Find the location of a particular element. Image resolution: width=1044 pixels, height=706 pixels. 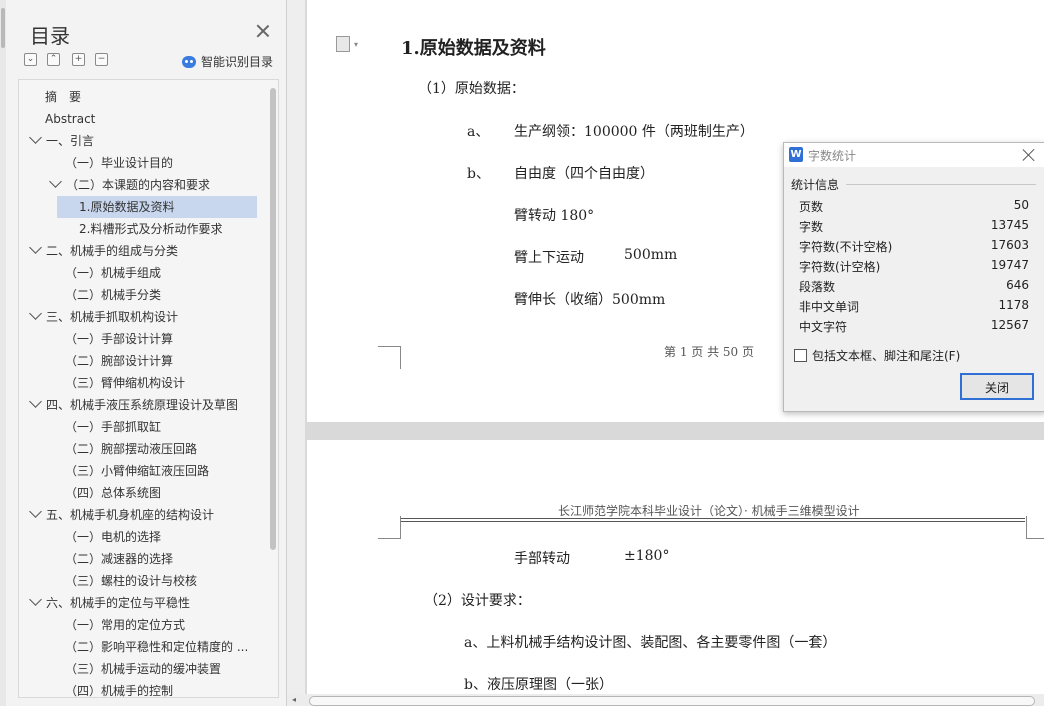

toc-item: （一）电机的选择 is located at coordinates (113, 537).